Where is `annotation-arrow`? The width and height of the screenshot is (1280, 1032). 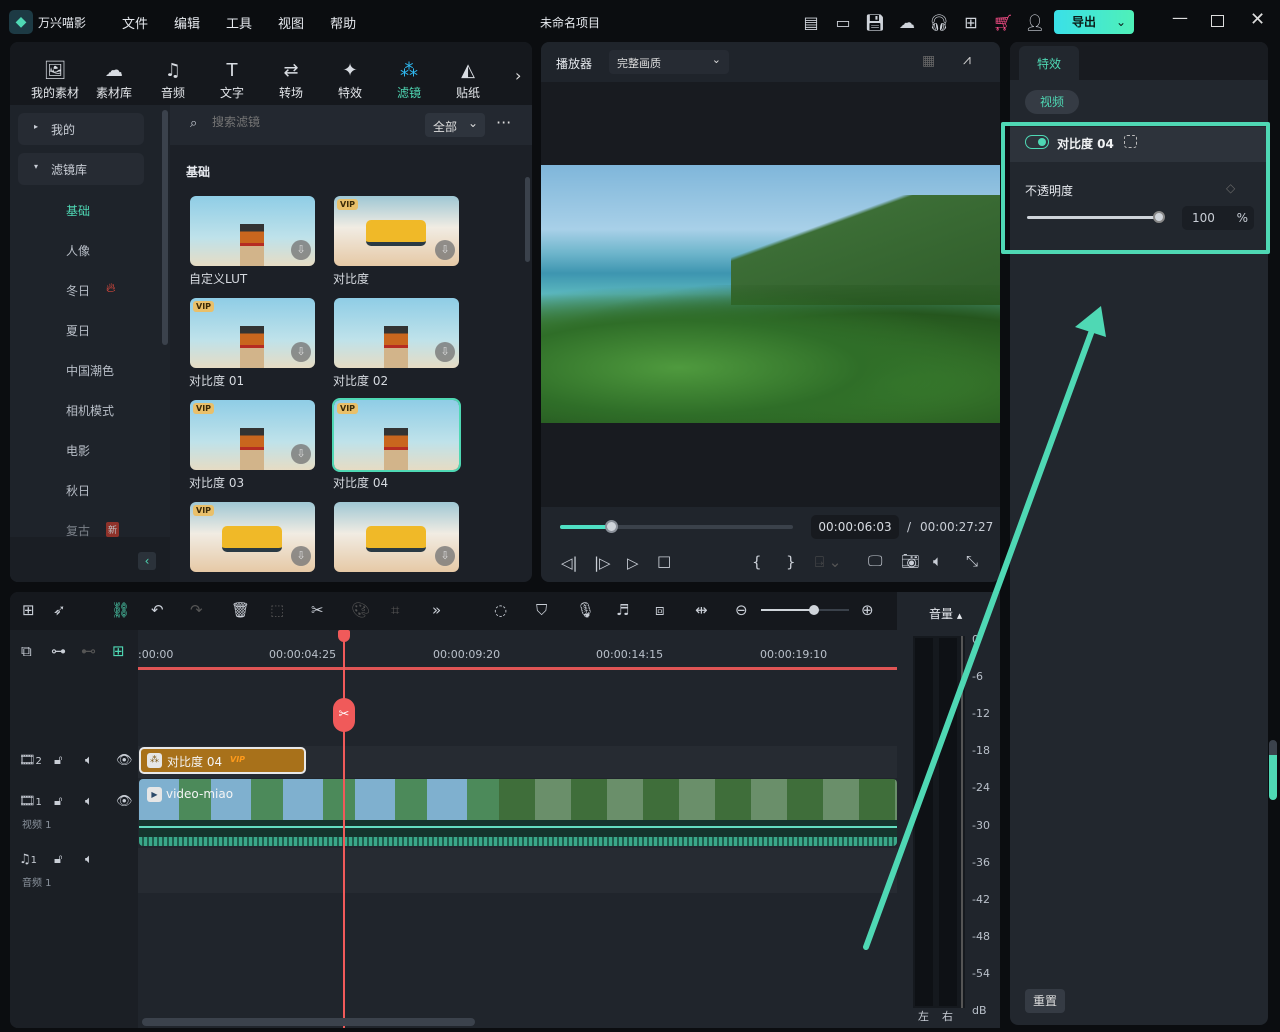 annotation-arrow is located at coordinates (984, 628).